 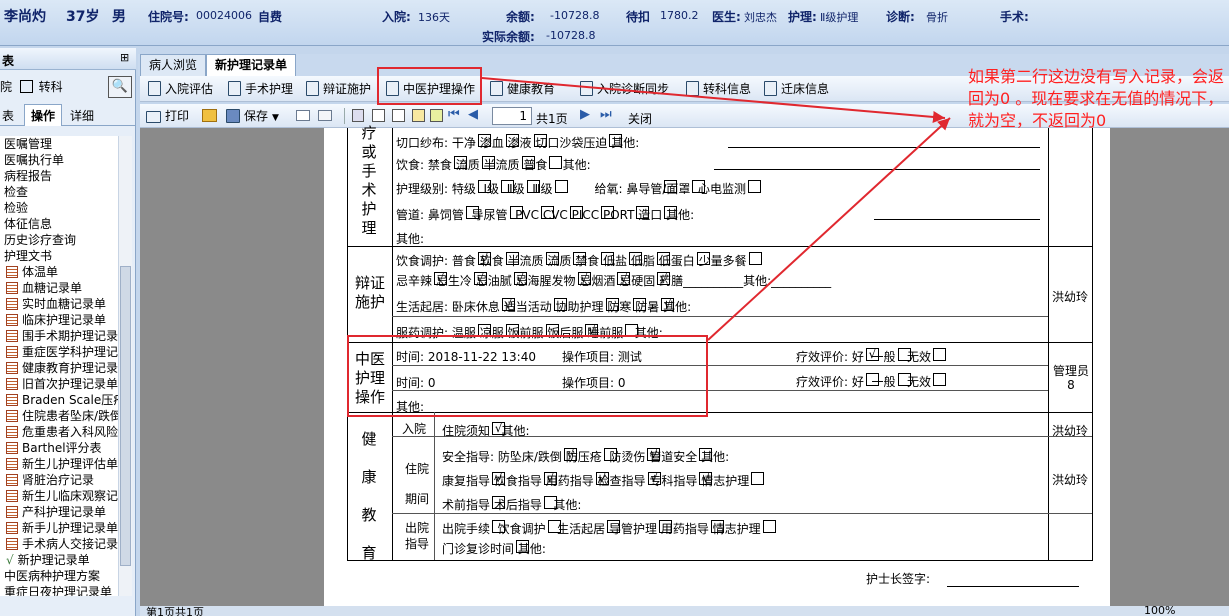 I want to click on arrow-to-section, so click(x=829, y=229).